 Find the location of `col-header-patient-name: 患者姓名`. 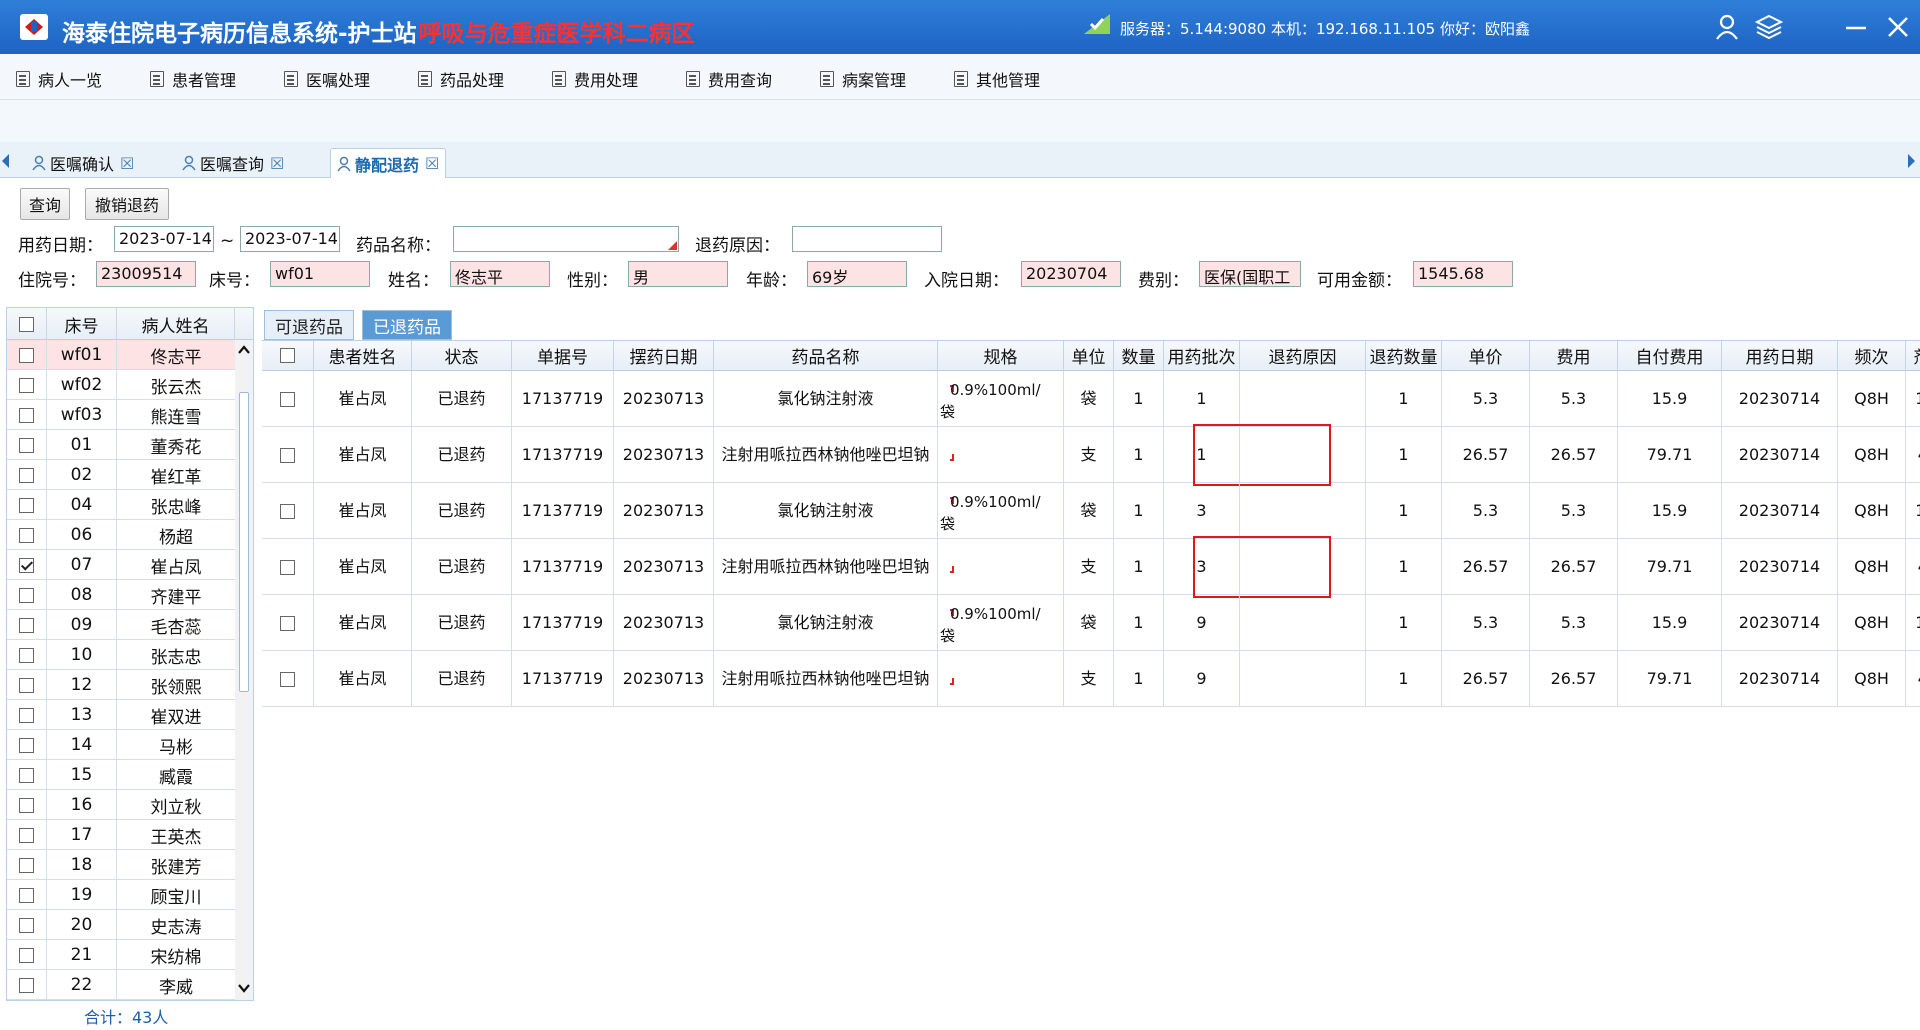

col-header-patient-name: 患者姓名 is located at coordinates (363, 356).